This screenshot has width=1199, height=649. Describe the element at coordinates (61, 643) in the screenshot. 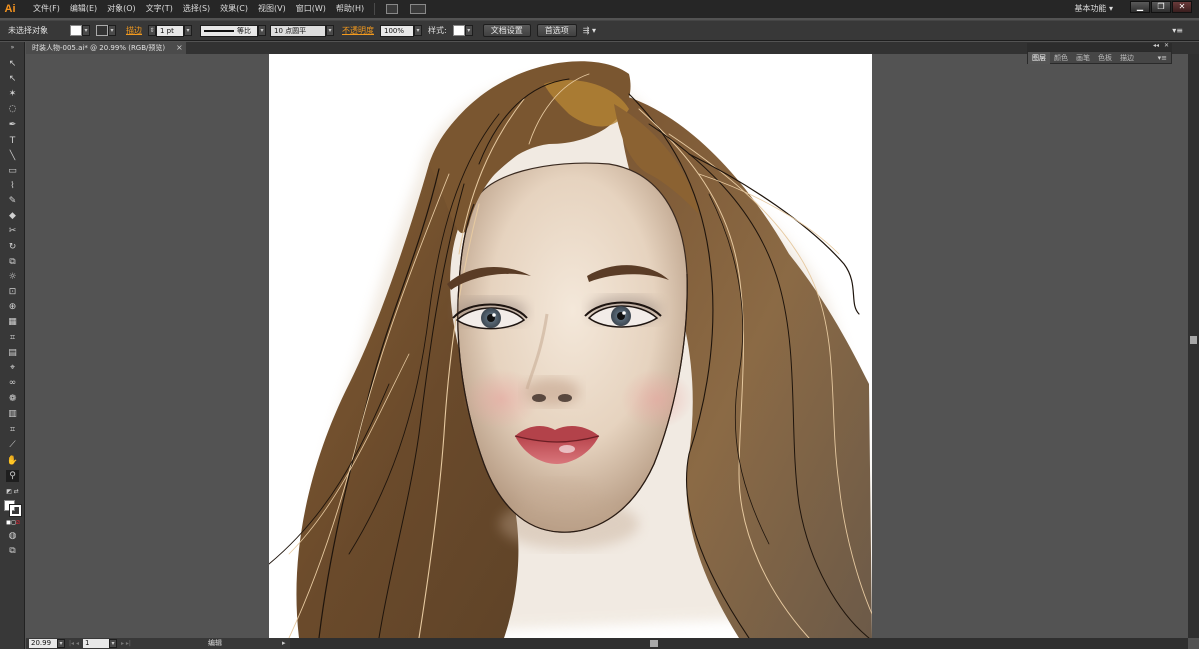

I see `zoom-dropdown: ▾` at that location.